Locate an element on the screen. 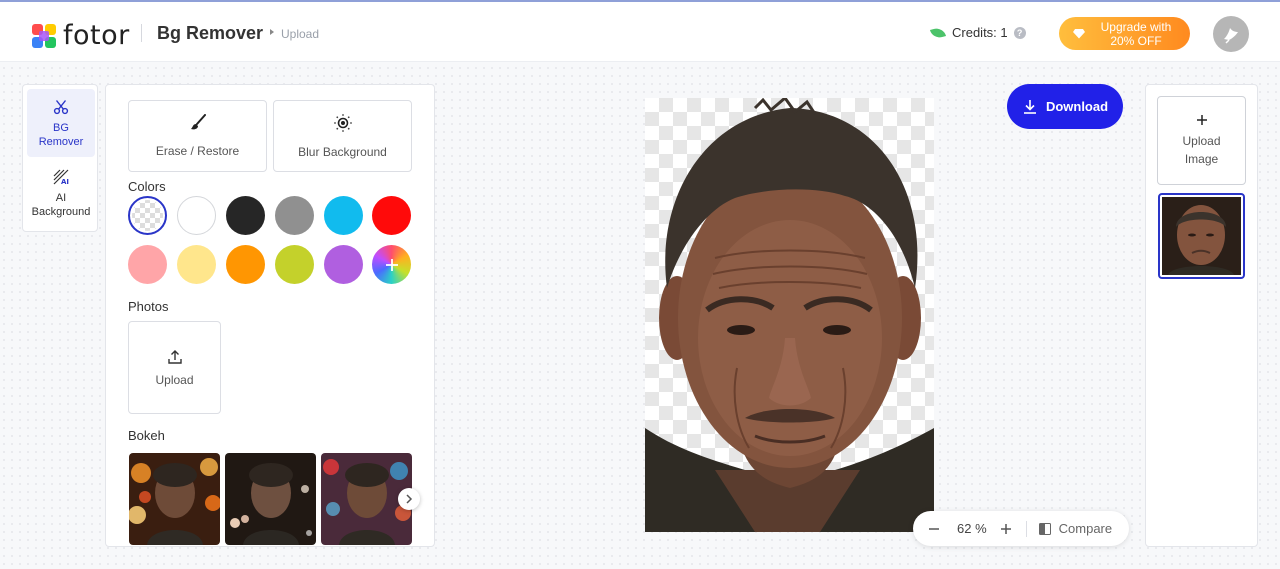  upload-image-button: Upload Image is located at coordinates (1201, 140).